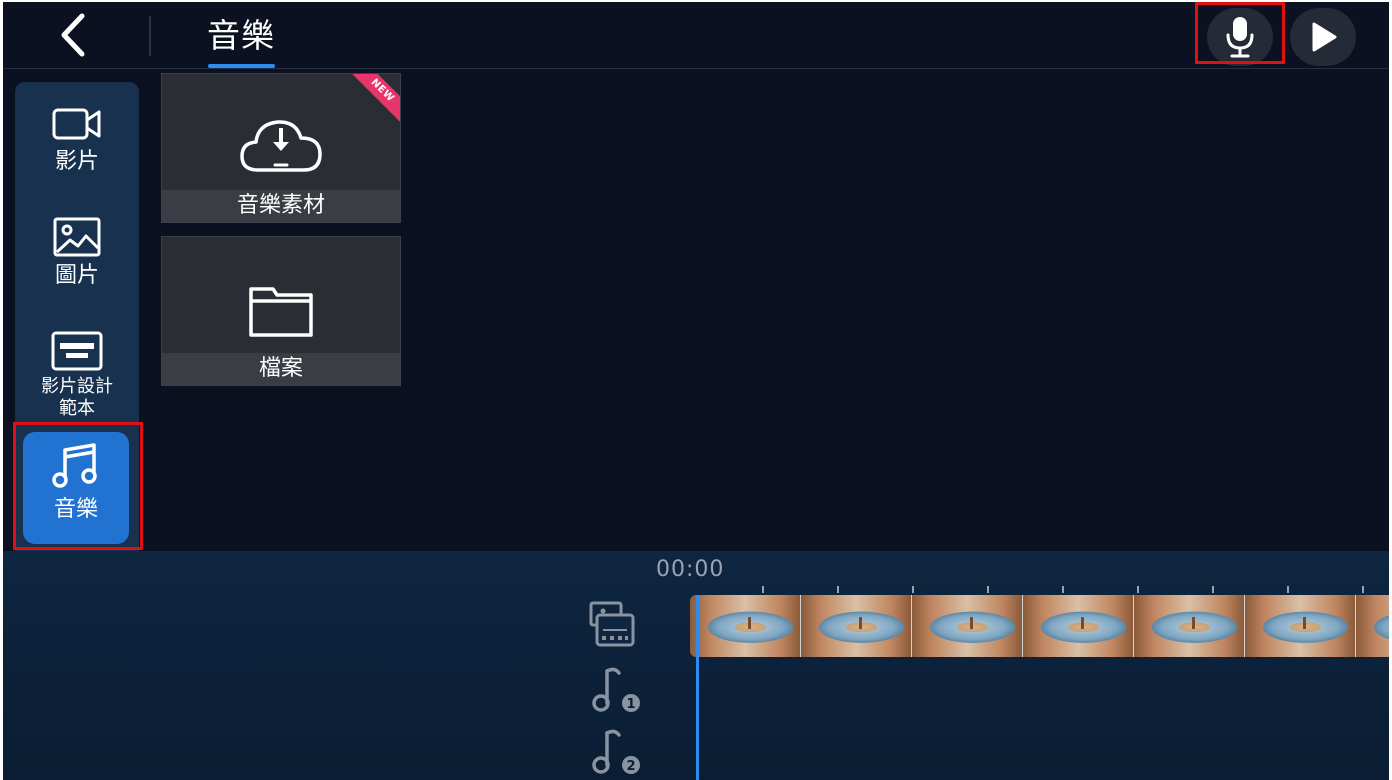 This screenshot has height=780, width=1392. I want to click on sidebar-item-label: 圖片, so click(76, 275).